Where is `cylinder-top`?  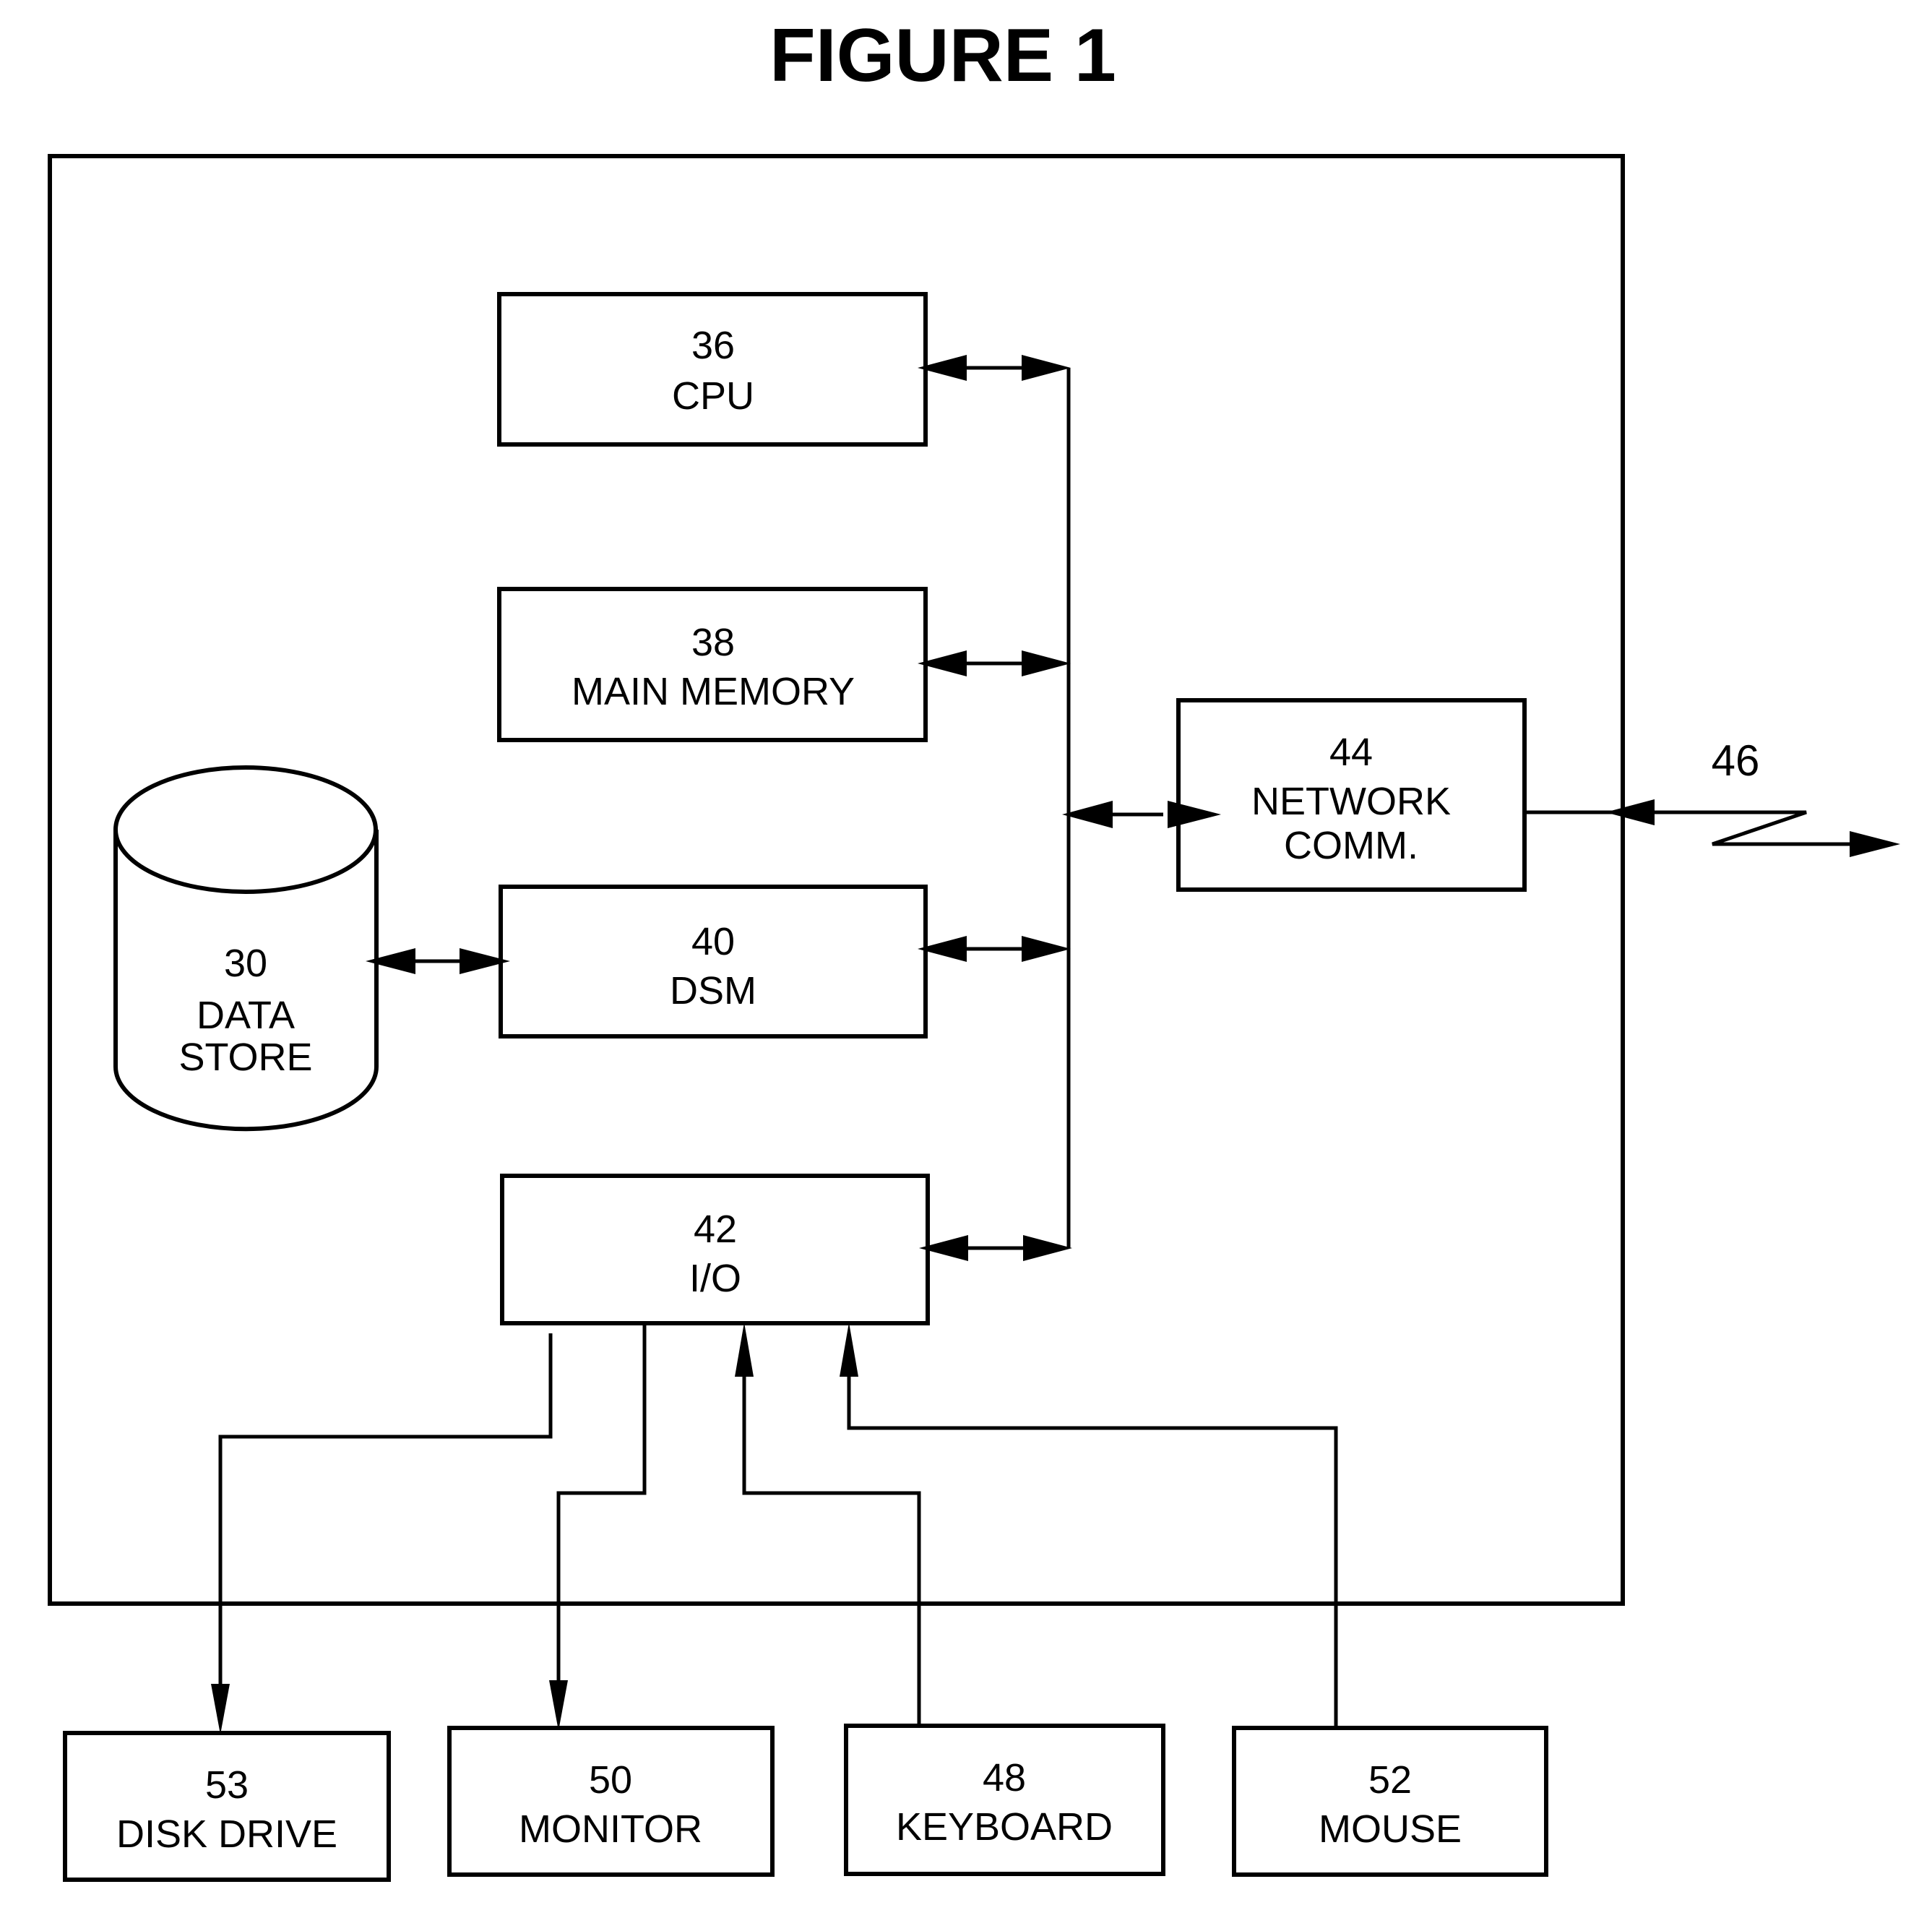
cylinder-top is located at coordinates (245, 829).